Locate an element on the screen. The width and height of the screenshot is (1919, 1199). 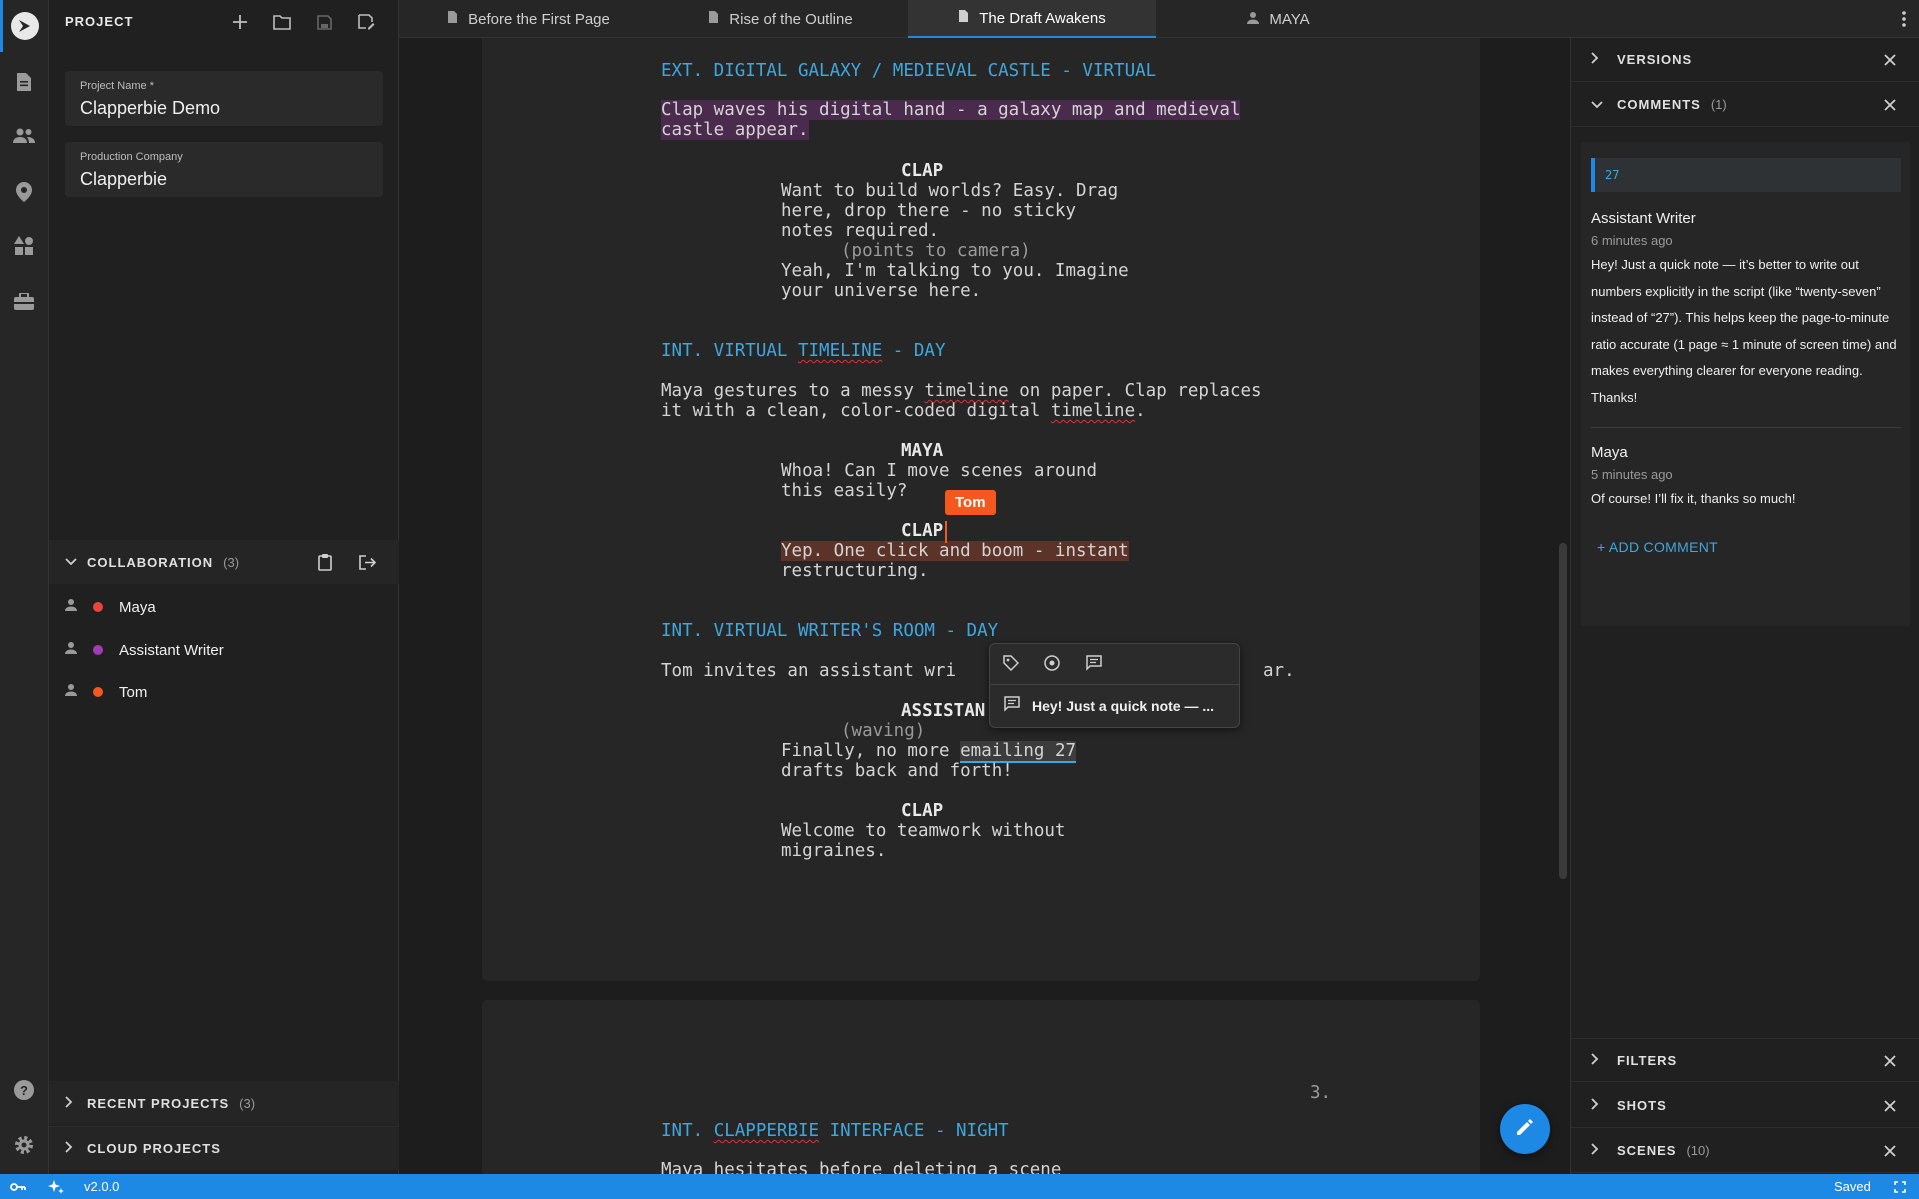
dialogue-line: this easily? is located at coordinates (844, 491).